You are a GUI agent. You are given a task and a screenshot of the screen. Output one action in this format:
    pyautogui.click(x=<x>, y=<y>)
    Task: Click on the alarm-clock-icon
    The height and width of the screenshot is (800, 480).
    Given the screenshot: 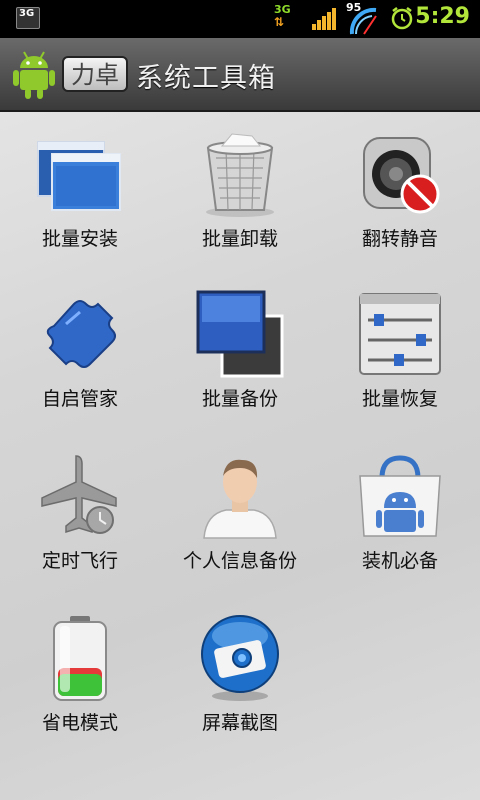 What is the action you would take?
    pyautogui.click(x=402, y=18)
    